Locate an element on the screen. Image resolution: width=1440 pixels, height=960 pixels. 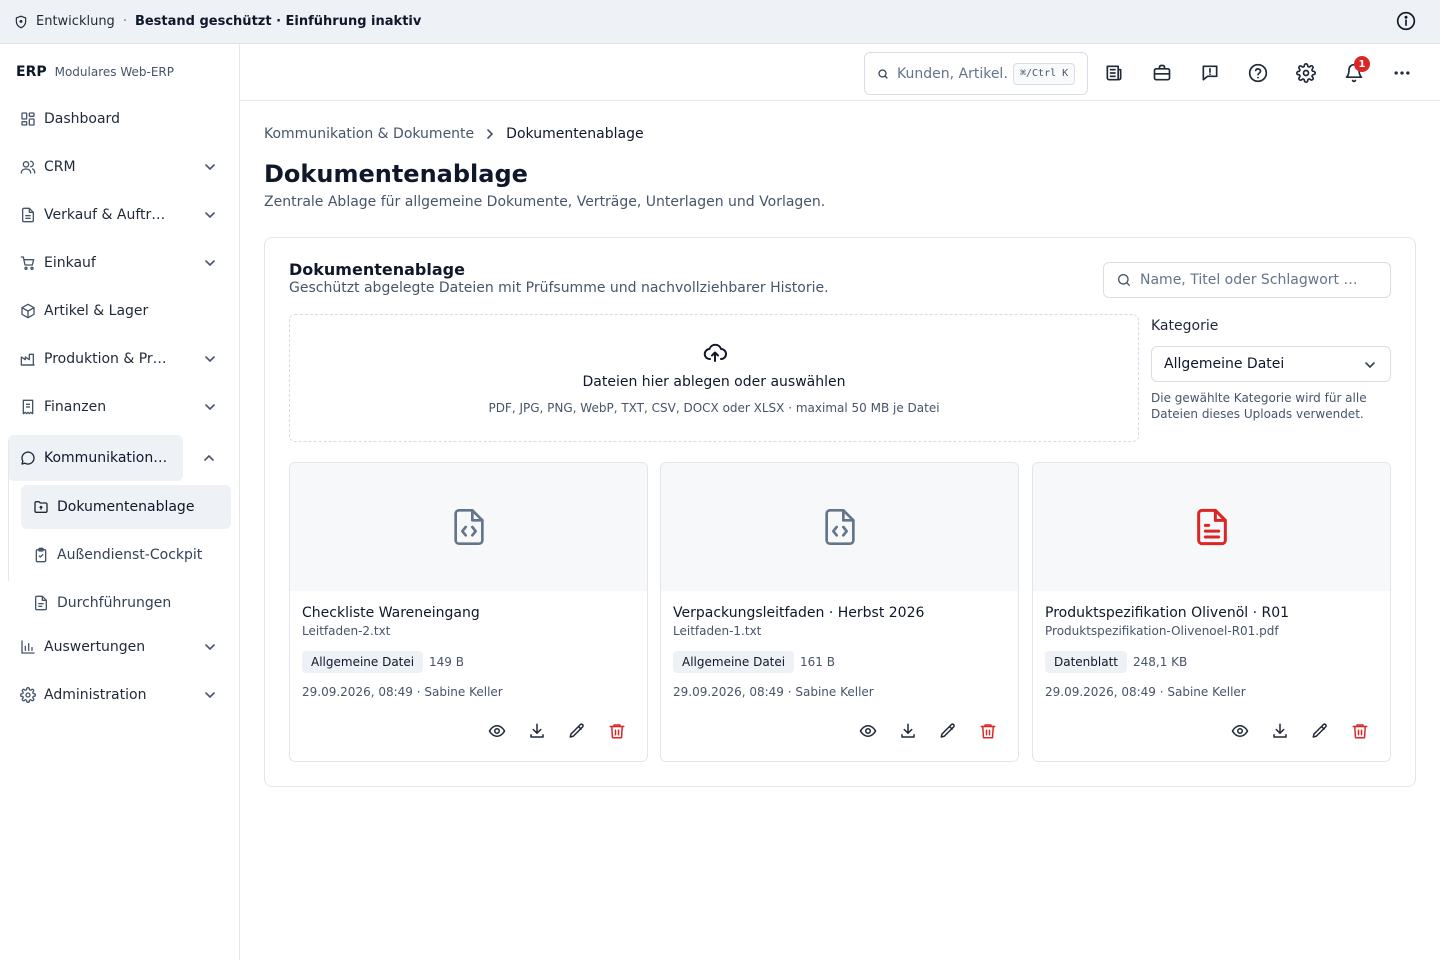
sidebar-item-administration: Administration is located at coordinates (120, 695).